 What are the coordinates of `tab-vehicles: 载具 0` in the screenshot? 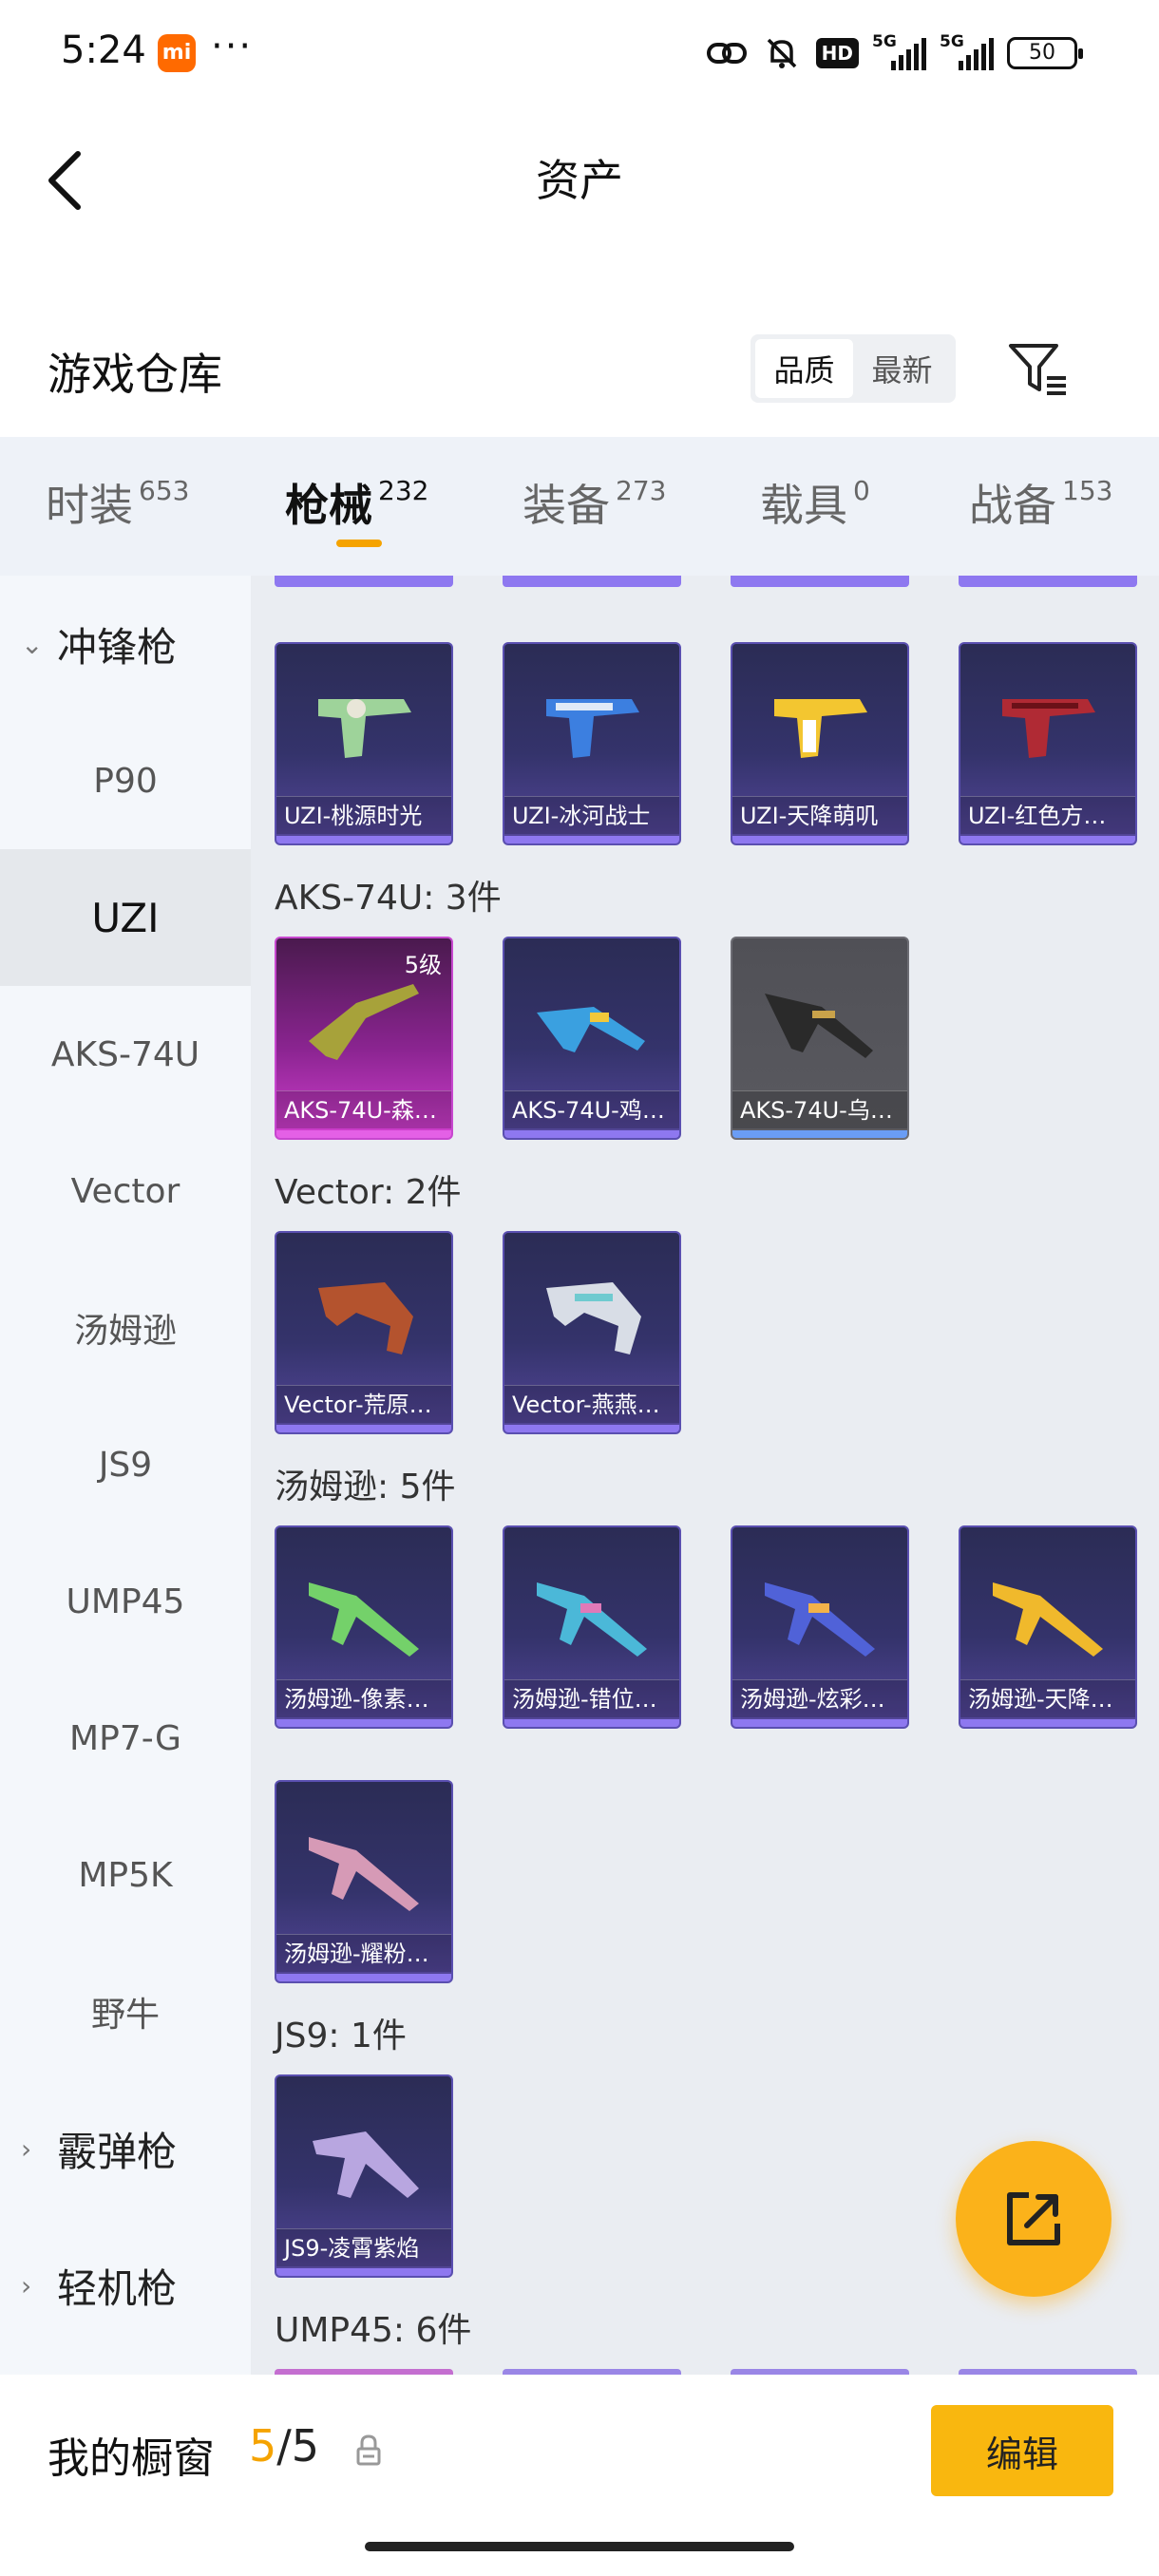 It's located at (815, 502).